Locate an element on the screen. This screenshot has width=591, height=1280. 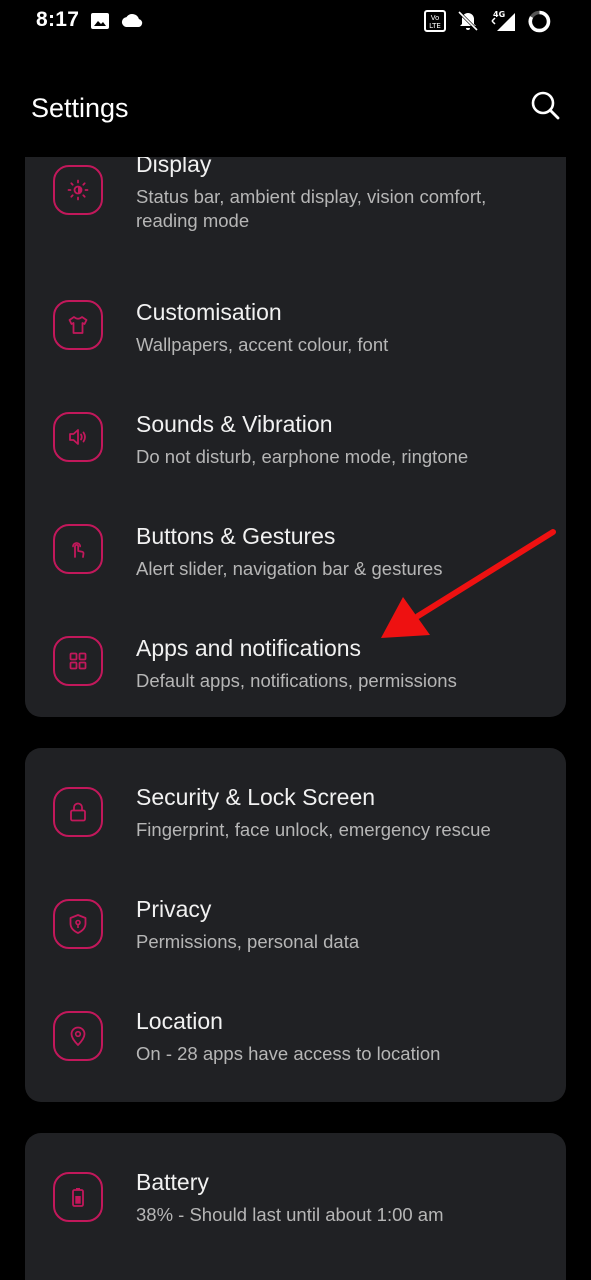
settings-item-subtitle: Wallpapers, accent colour, font is located at coordinates (262, 344).